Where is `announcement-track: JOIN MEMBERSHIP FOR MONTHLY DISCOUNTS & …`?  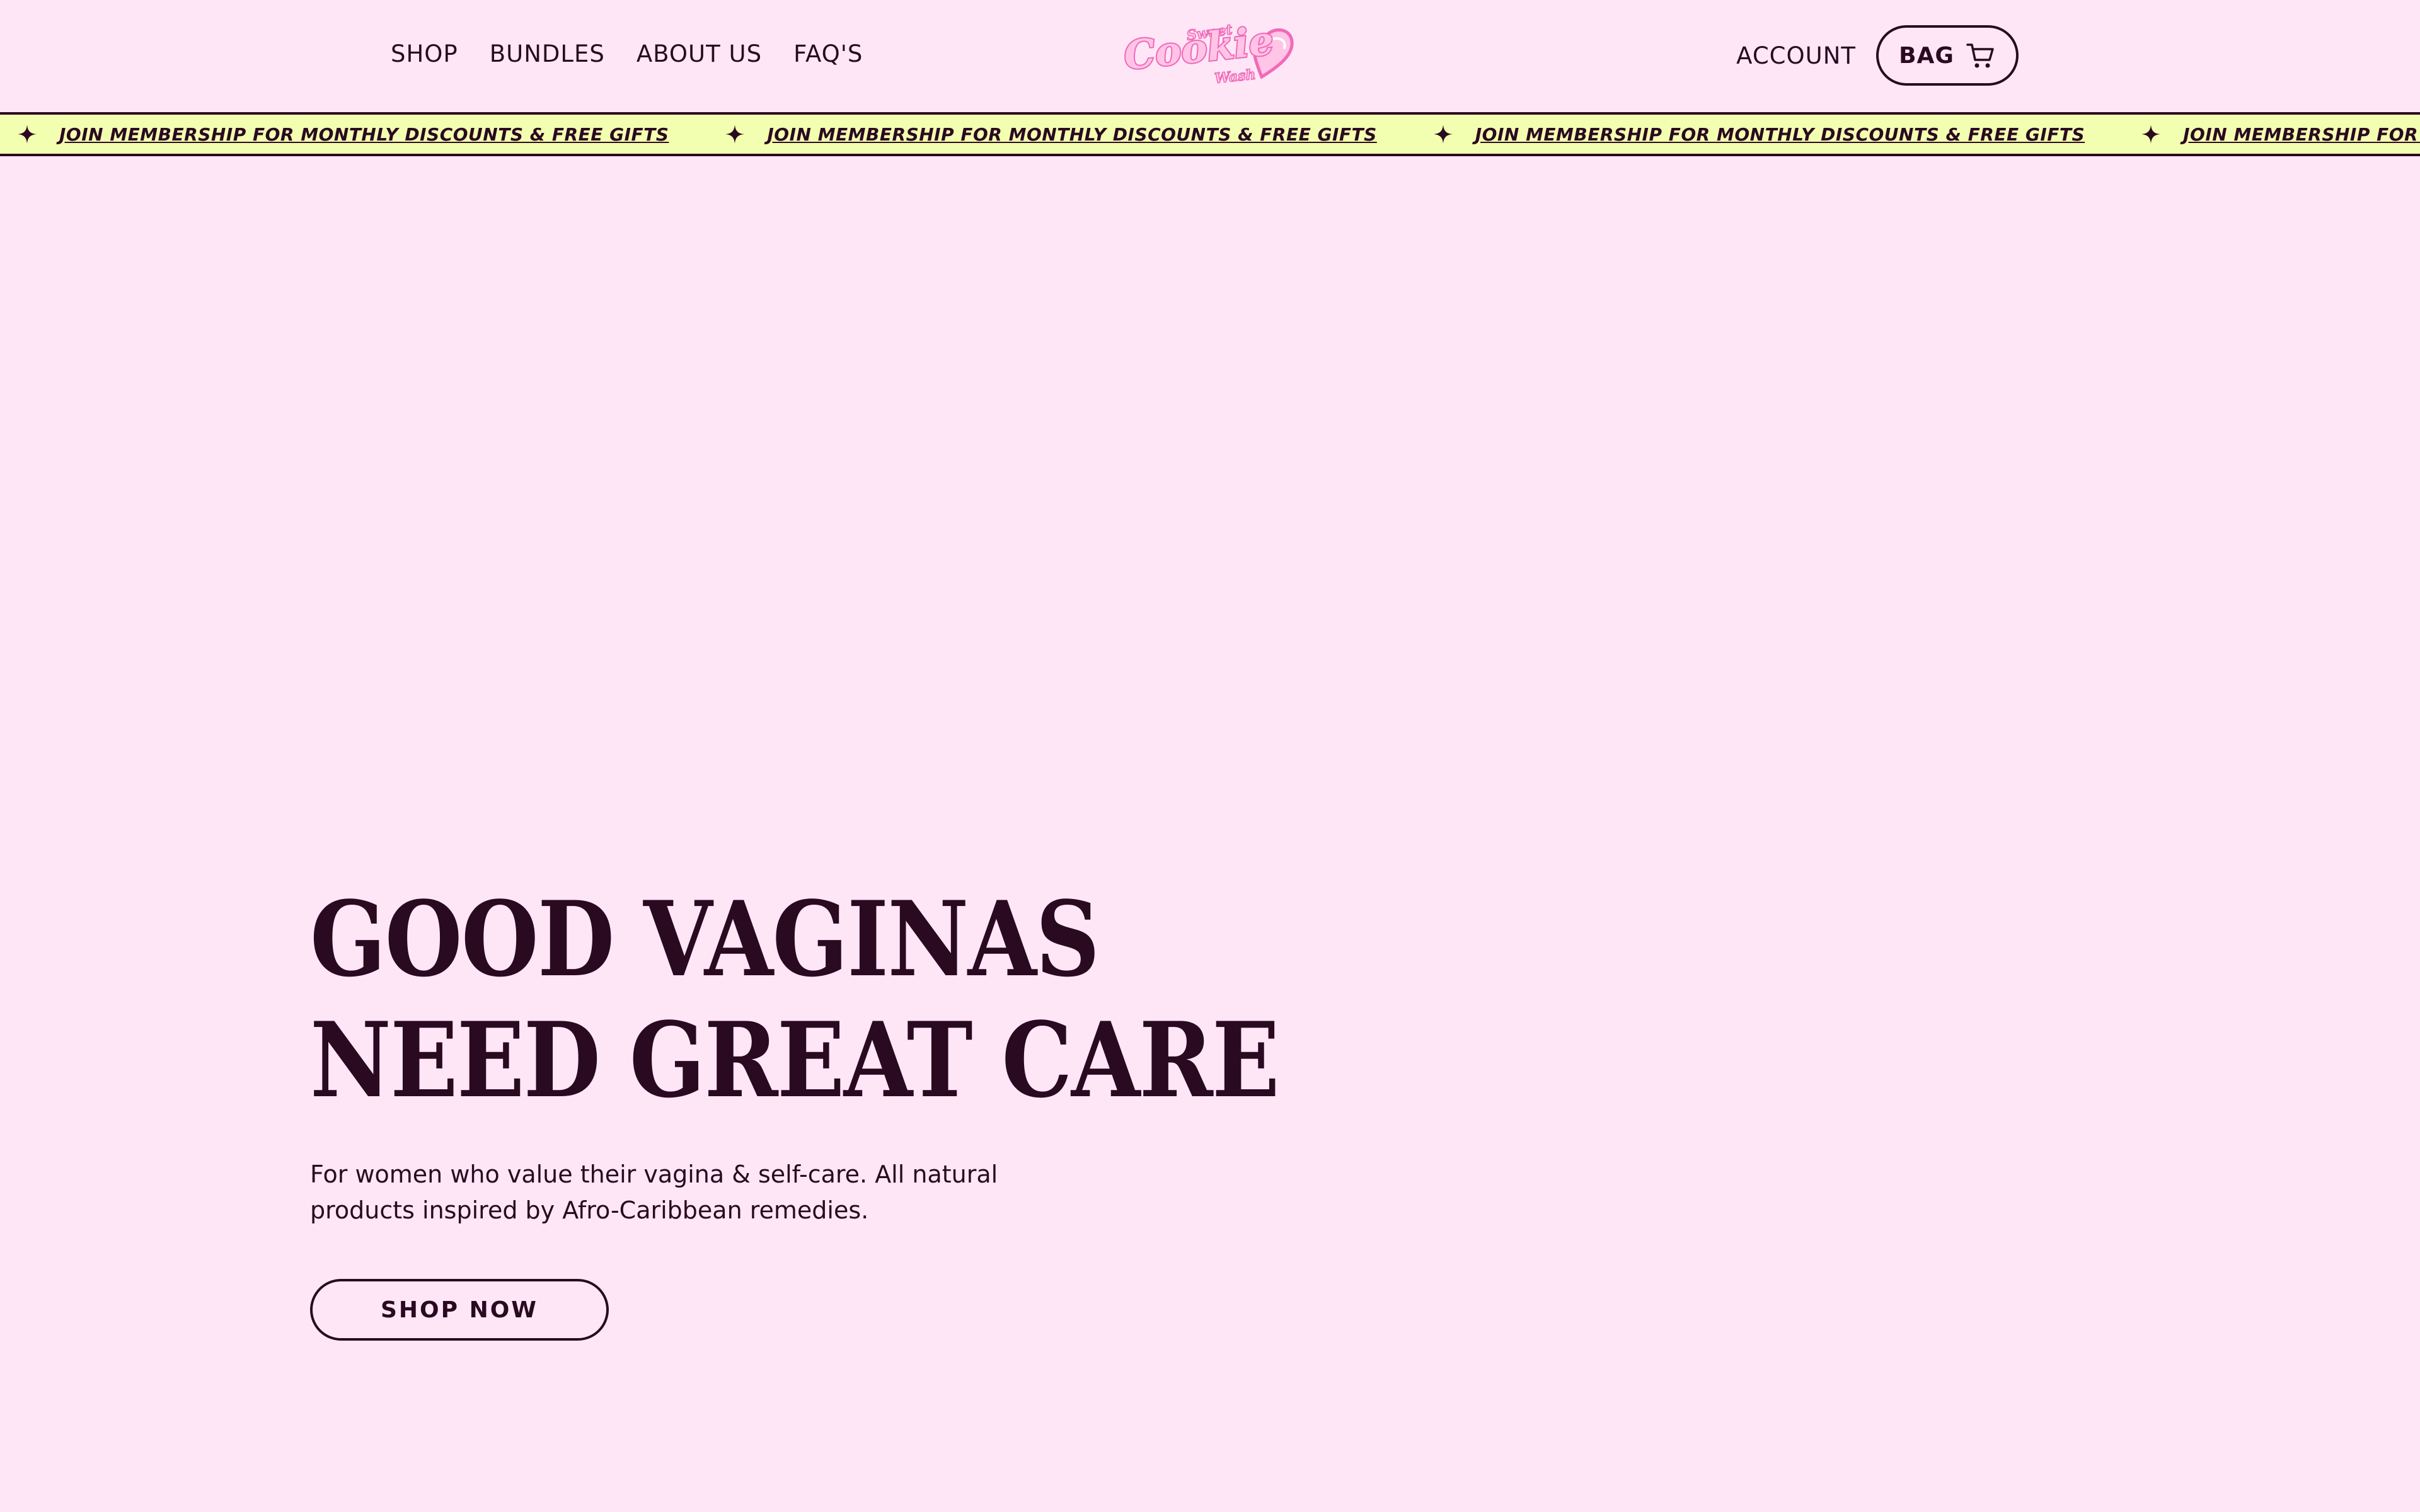
announcement-track: JOIN MEMBERSHIP FOR MONTHLY DISCOUNTS & … is located at coordinates (1219, 134).